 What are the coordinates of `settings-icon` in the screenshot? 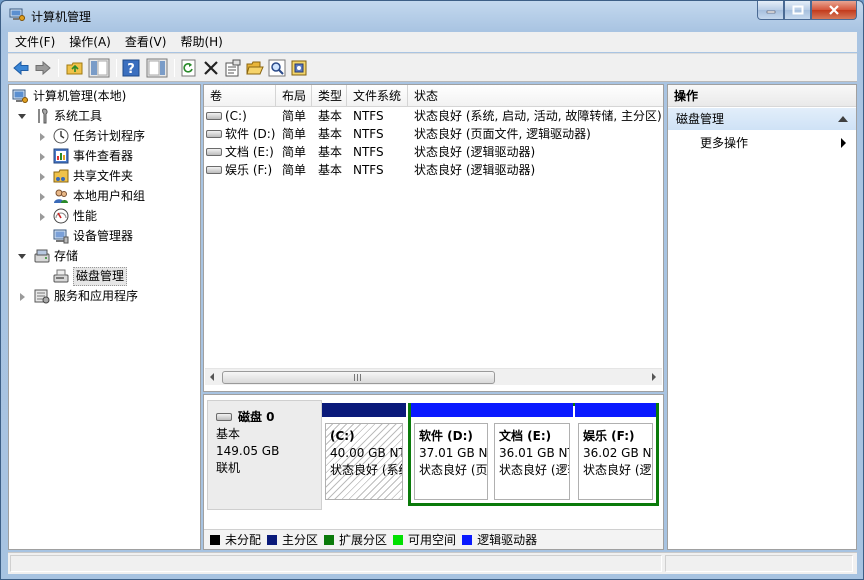 It's located at (299, 68).